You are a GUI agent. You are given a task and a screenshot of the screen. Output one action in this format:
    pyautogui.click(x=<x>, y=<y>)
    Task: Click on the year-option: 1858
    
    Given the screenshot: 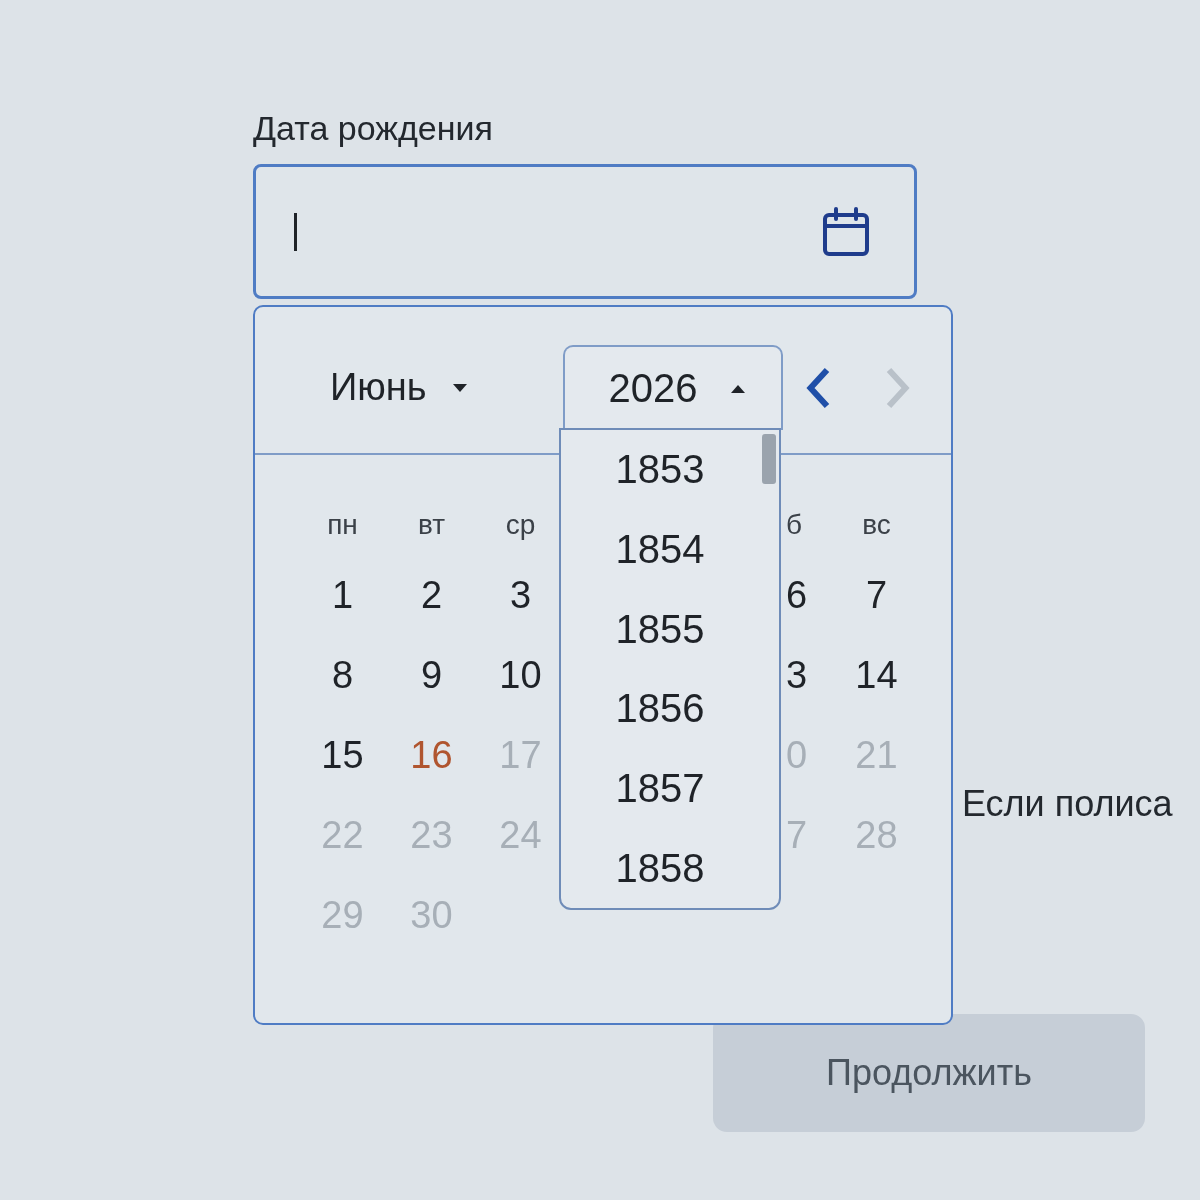 What is the action you would take?
    pyautogui.click(x=660, y=868)
    